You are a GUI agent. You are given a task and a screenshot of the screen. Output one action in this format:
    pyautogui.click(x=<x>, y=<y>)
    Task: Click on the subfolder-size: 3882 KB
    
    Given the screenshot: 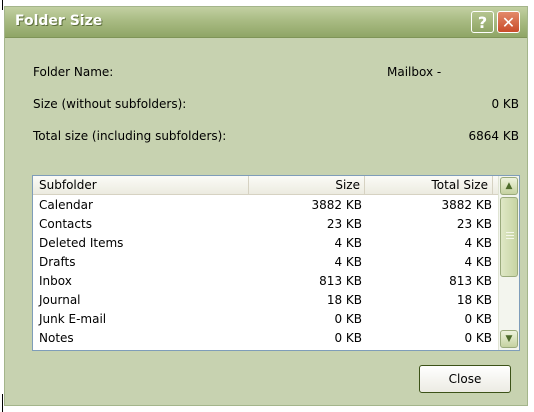 What is the action you would take?
    pyautogui.click(x=336, y=205)
    